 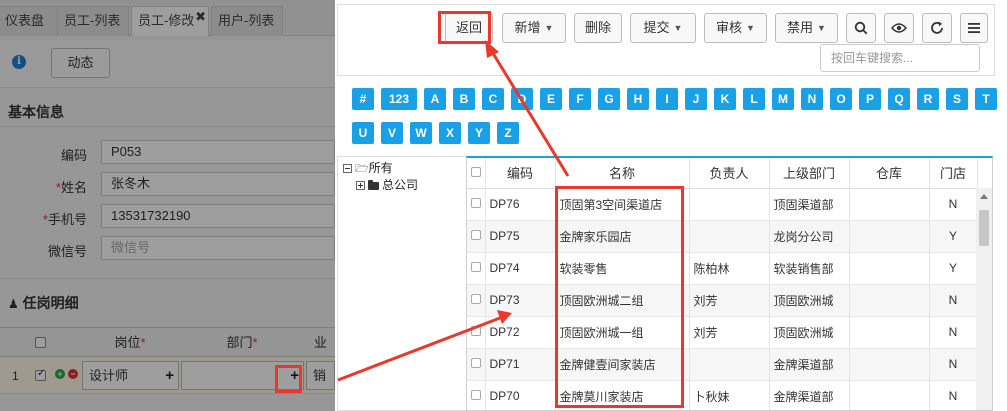 I want to click on collapse-icon, so click(x=347, y=168).